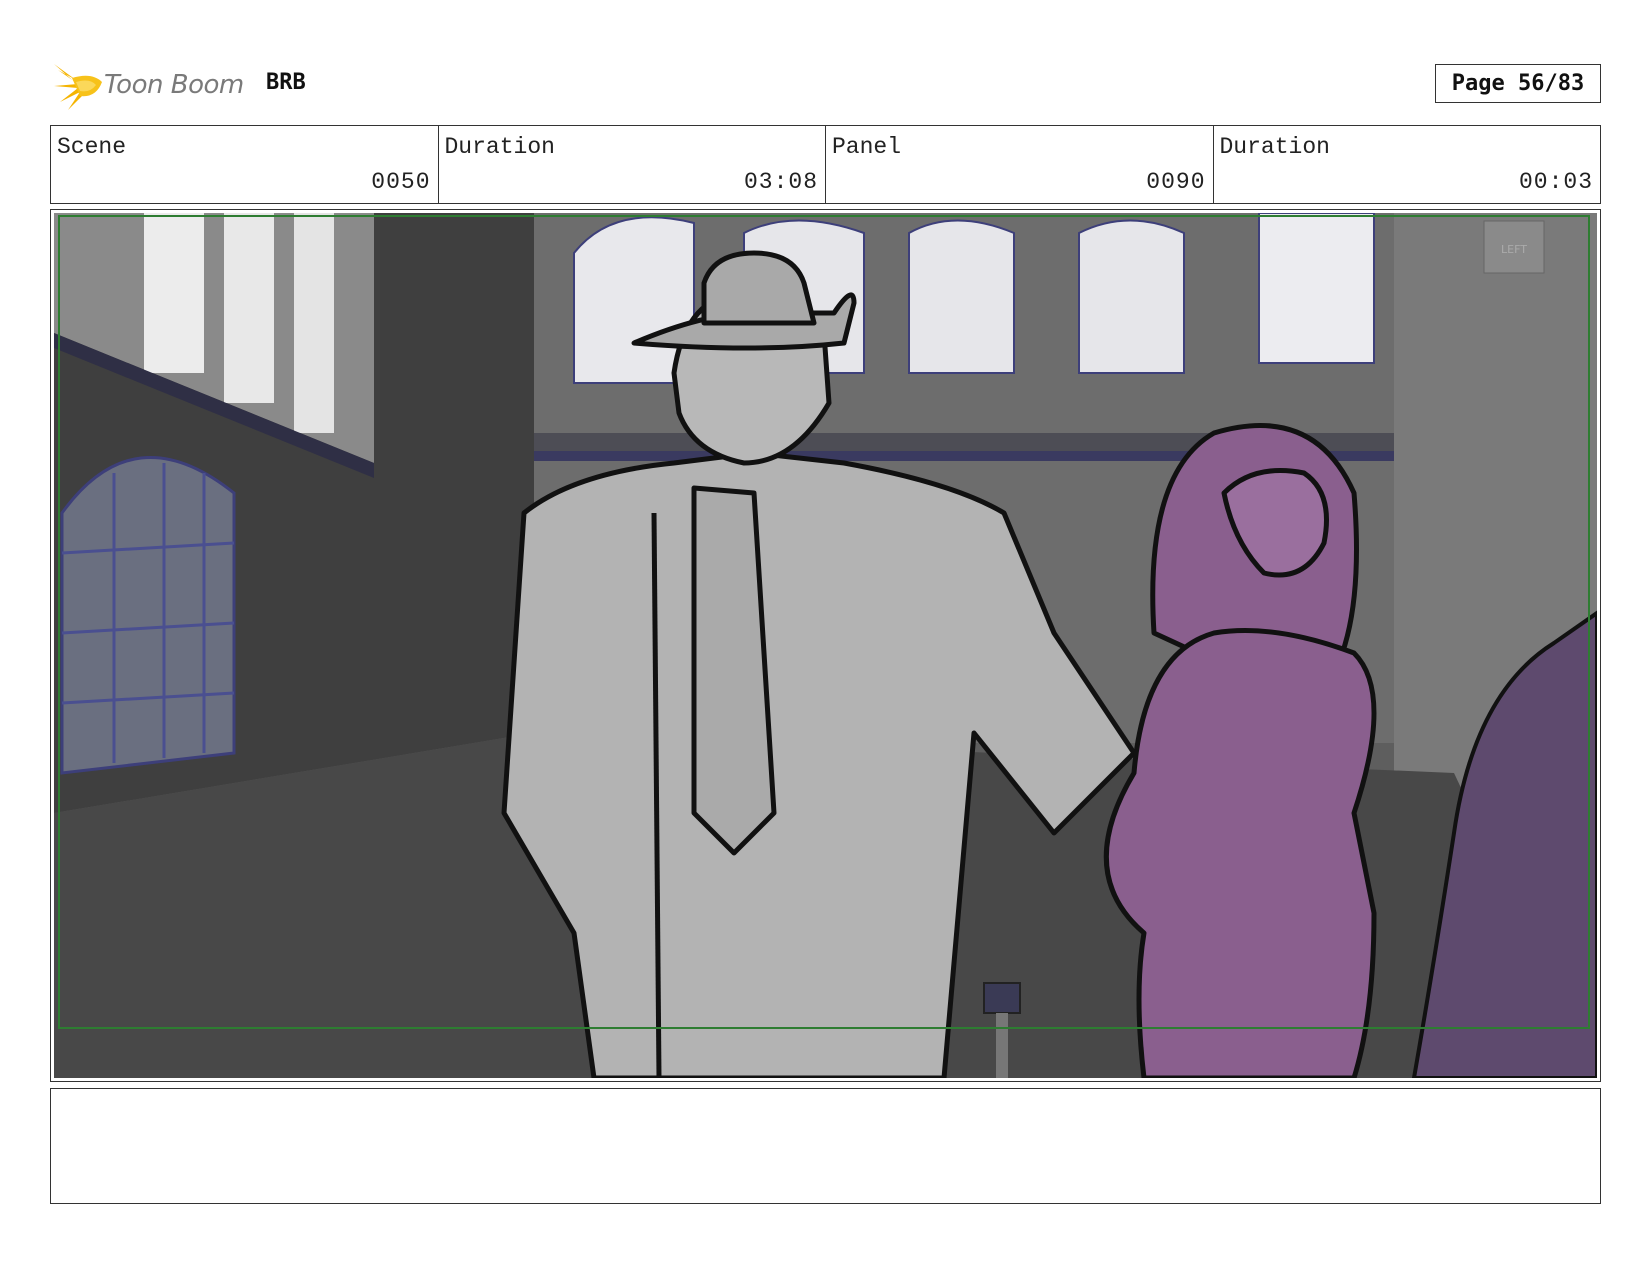 This screenshot has height=1275, width=1650. I want to click on notes-box, so click(825, 1146).